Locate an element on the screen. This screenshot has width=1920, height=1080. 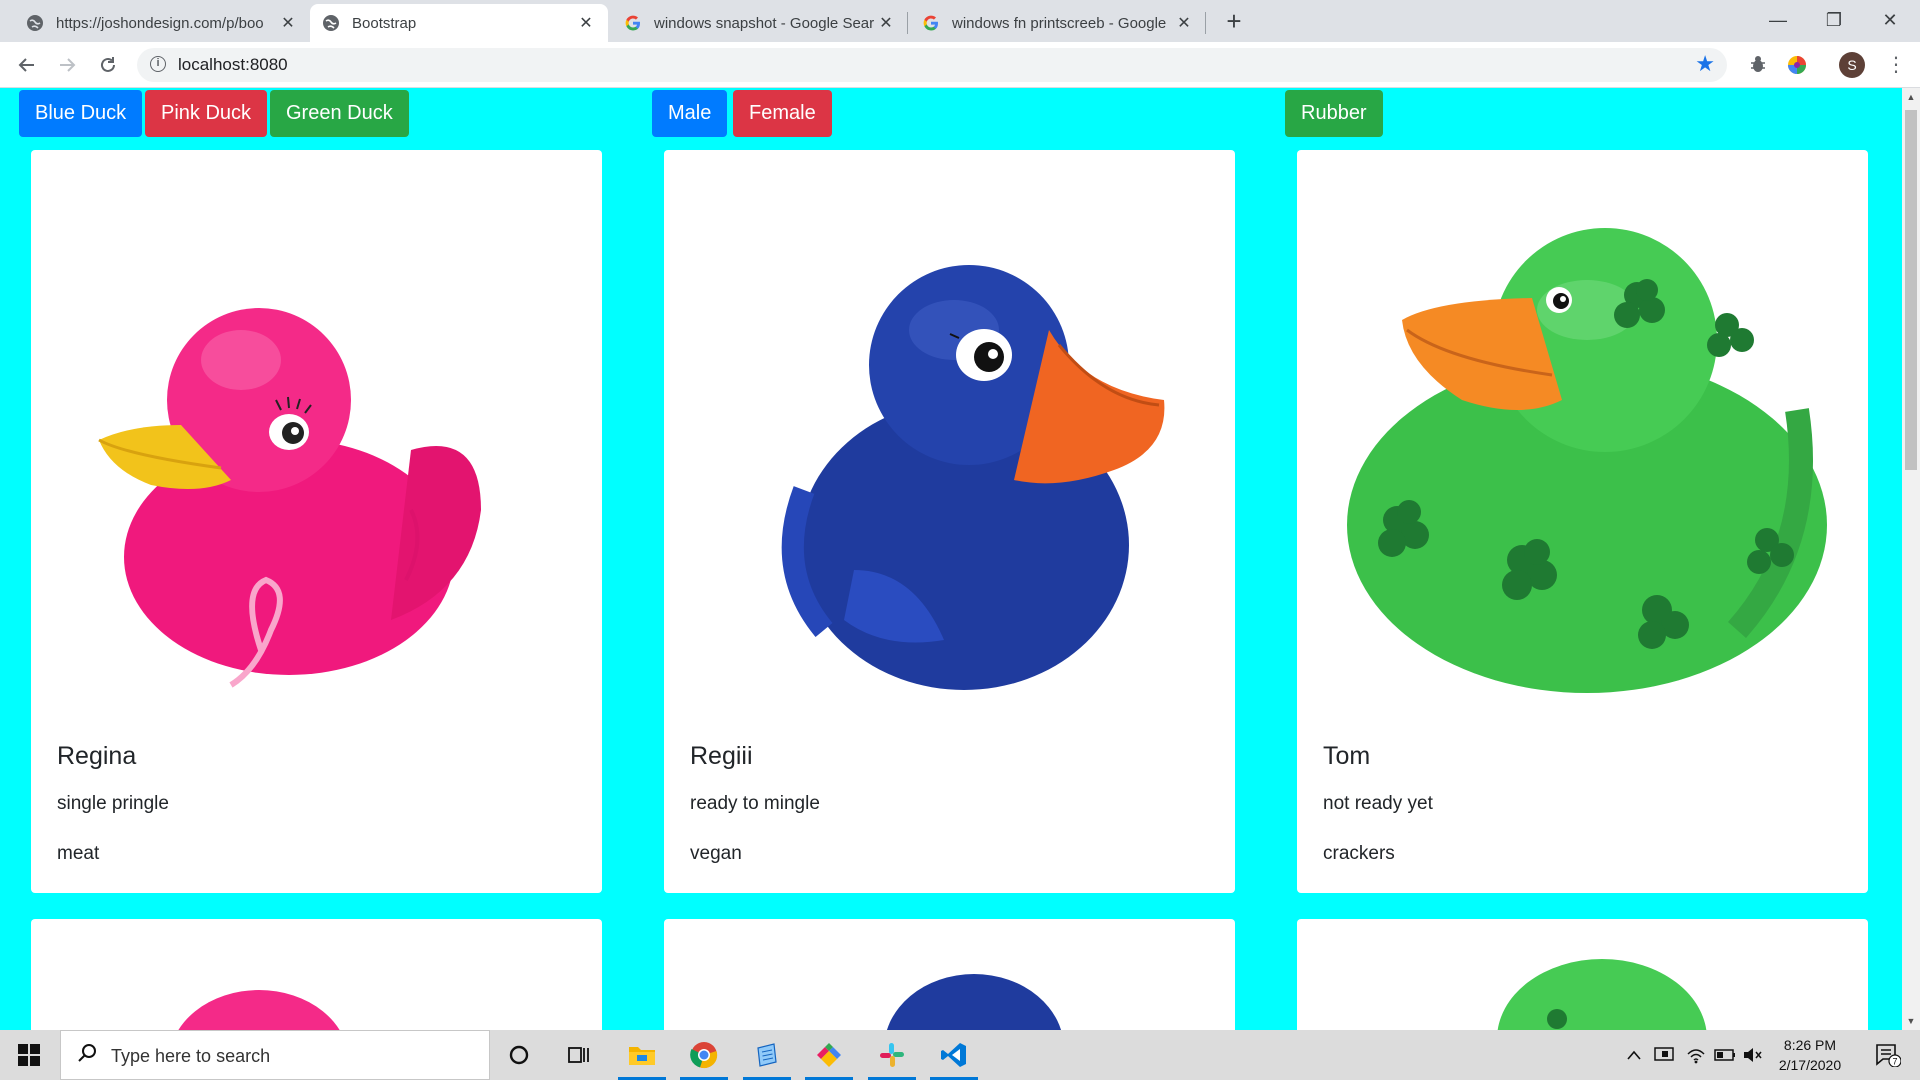
back-button is located at coordinates (27, 65).